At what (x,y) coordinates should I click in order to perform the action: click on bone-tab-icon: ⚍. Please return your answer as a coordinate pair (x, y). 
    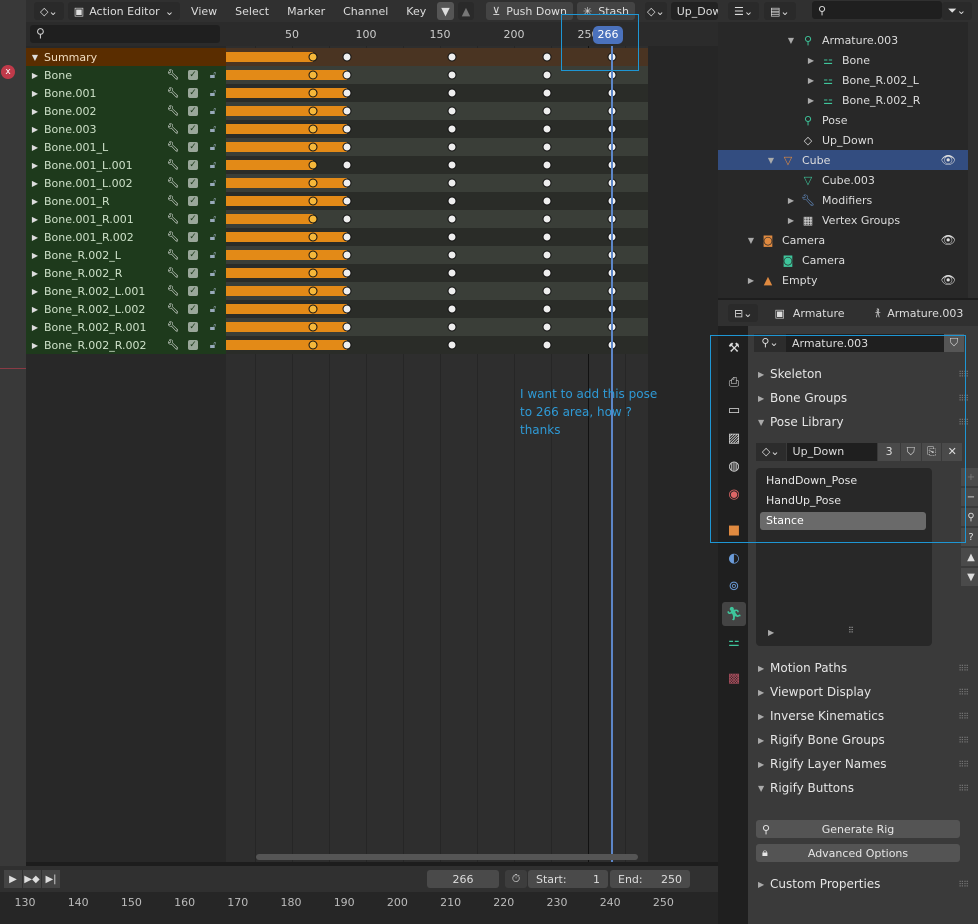
    Looking at the image, I should click on (734, 642).